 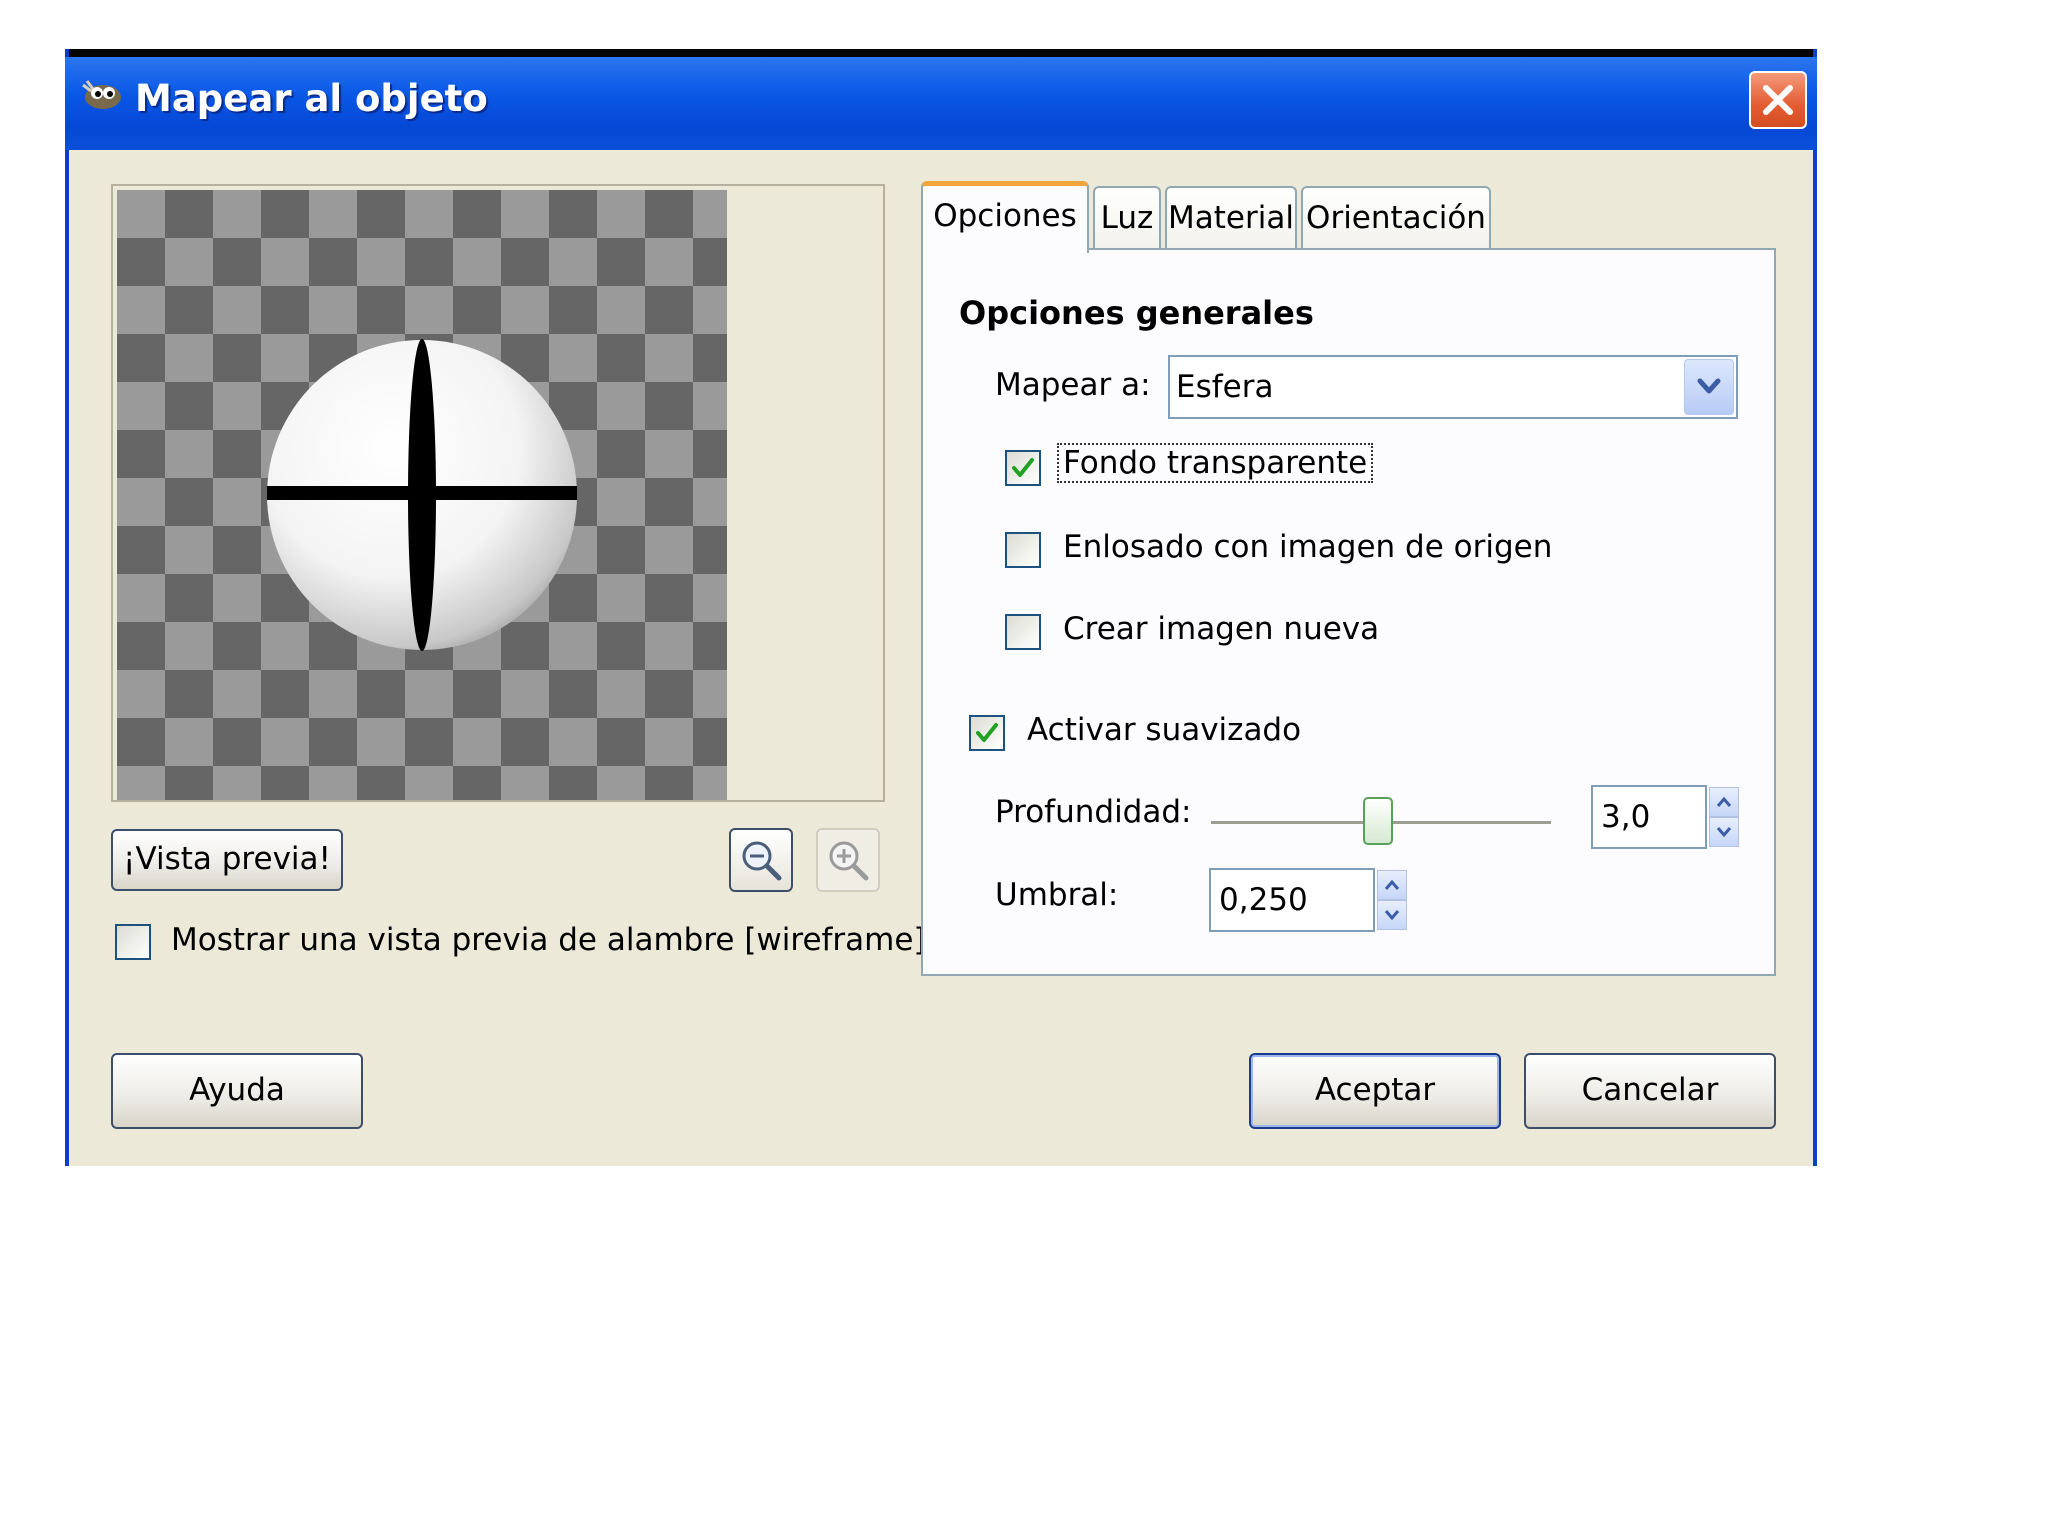 I want to click on depth-increment-button, so click(x=1724, y=802).